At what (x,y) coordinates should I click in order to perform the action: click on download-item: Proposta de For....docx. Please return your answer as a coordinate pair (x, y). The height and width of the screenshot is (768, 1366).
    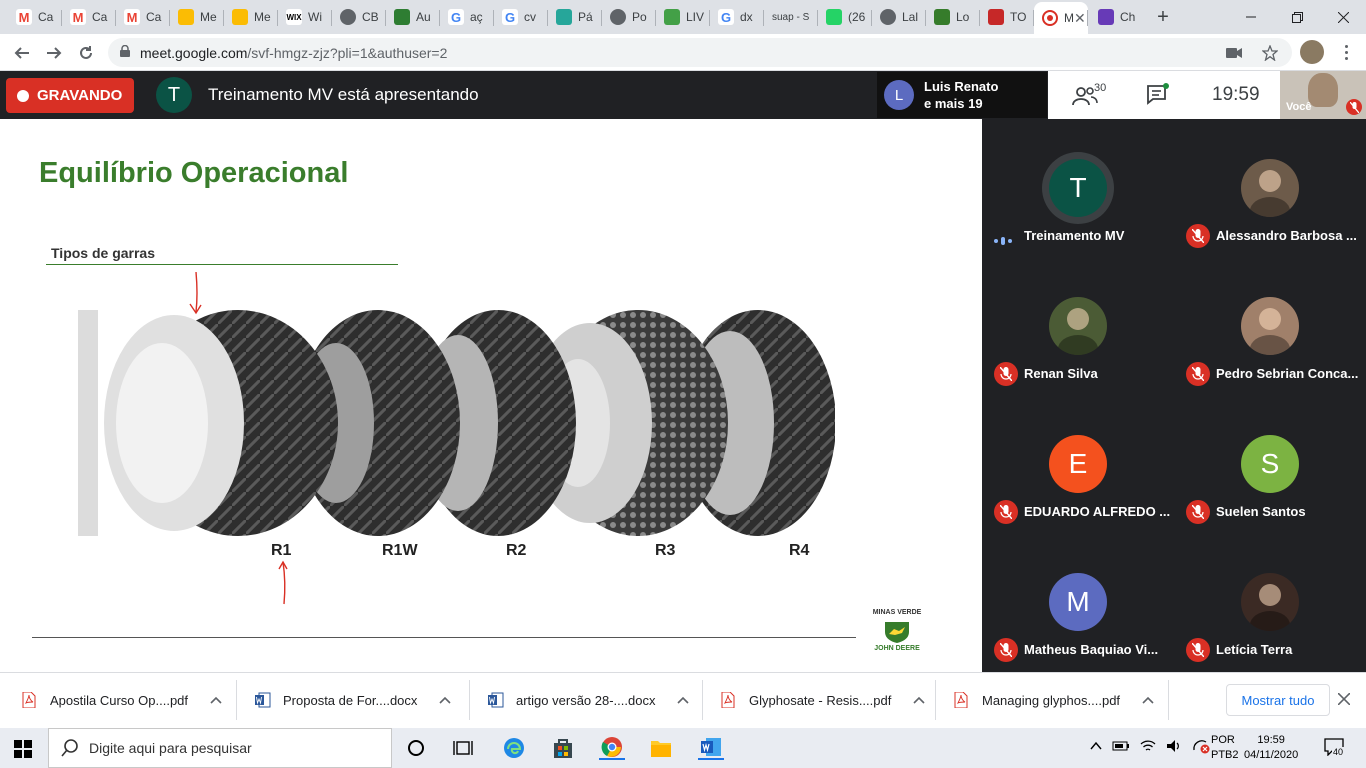
    Looking at the image, I should click on (353, 700).